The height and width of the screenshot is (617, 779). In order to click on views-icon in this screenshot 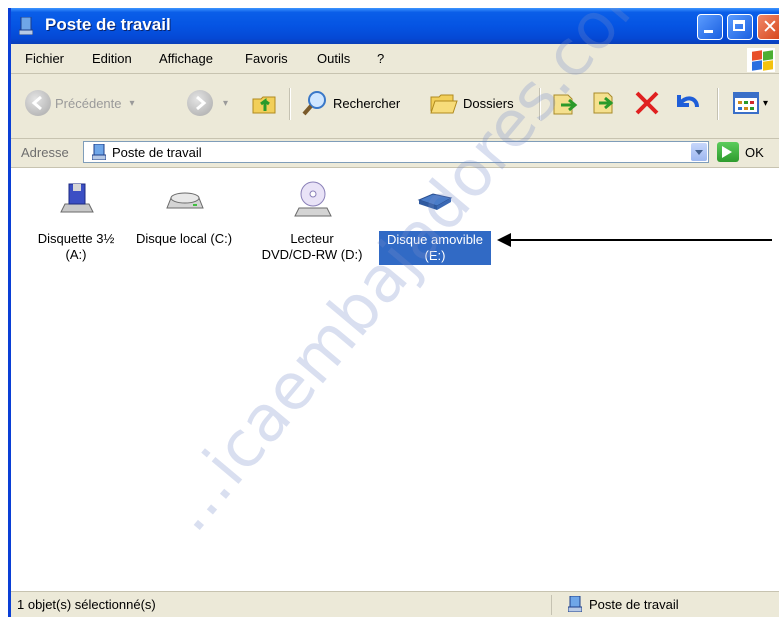, I will do `click(746, 103)`.